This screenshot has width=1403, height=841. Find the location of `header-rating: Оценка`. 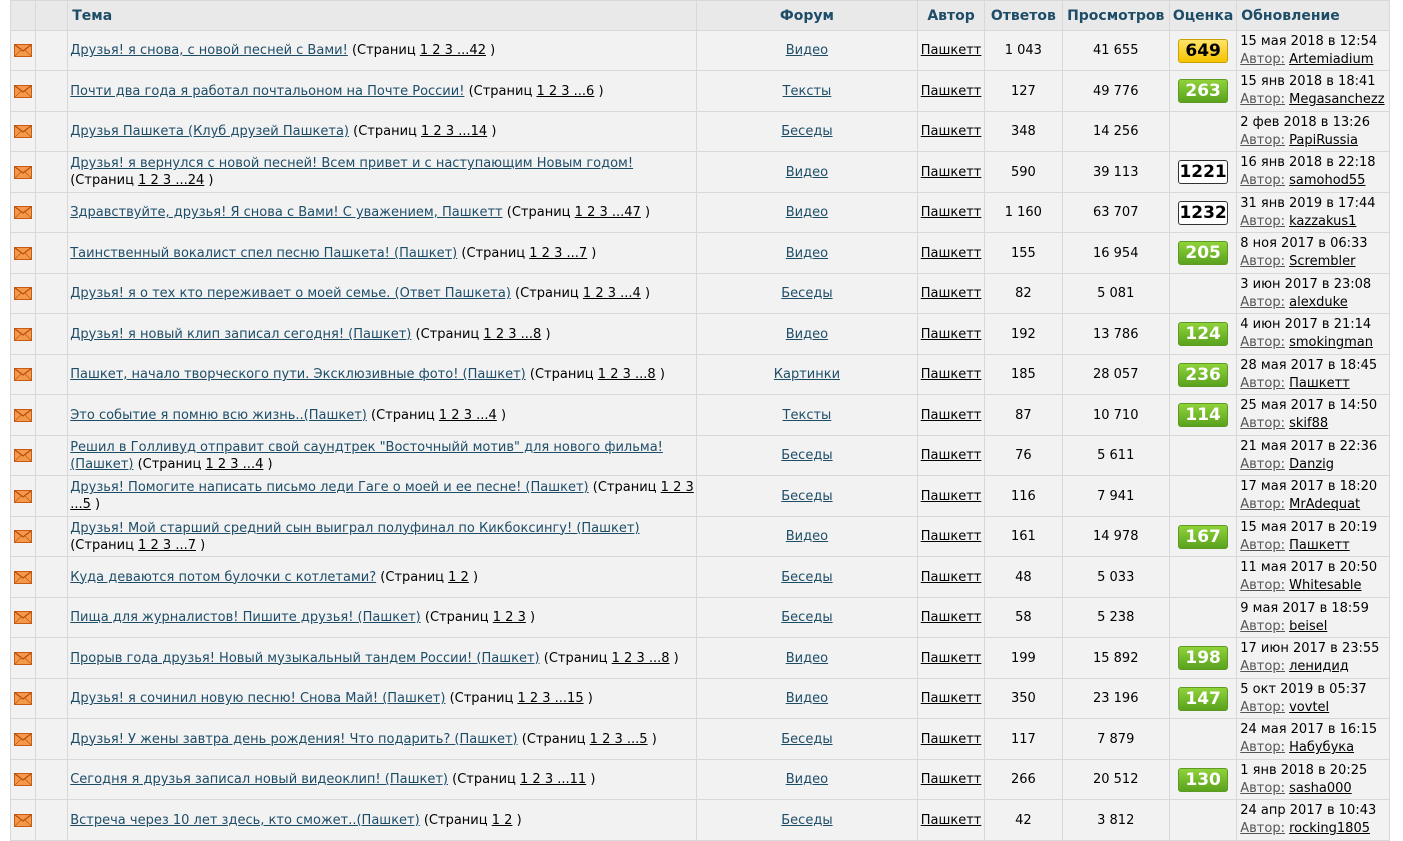

header-rating: Оценка is located at coordinates (1203, 15).